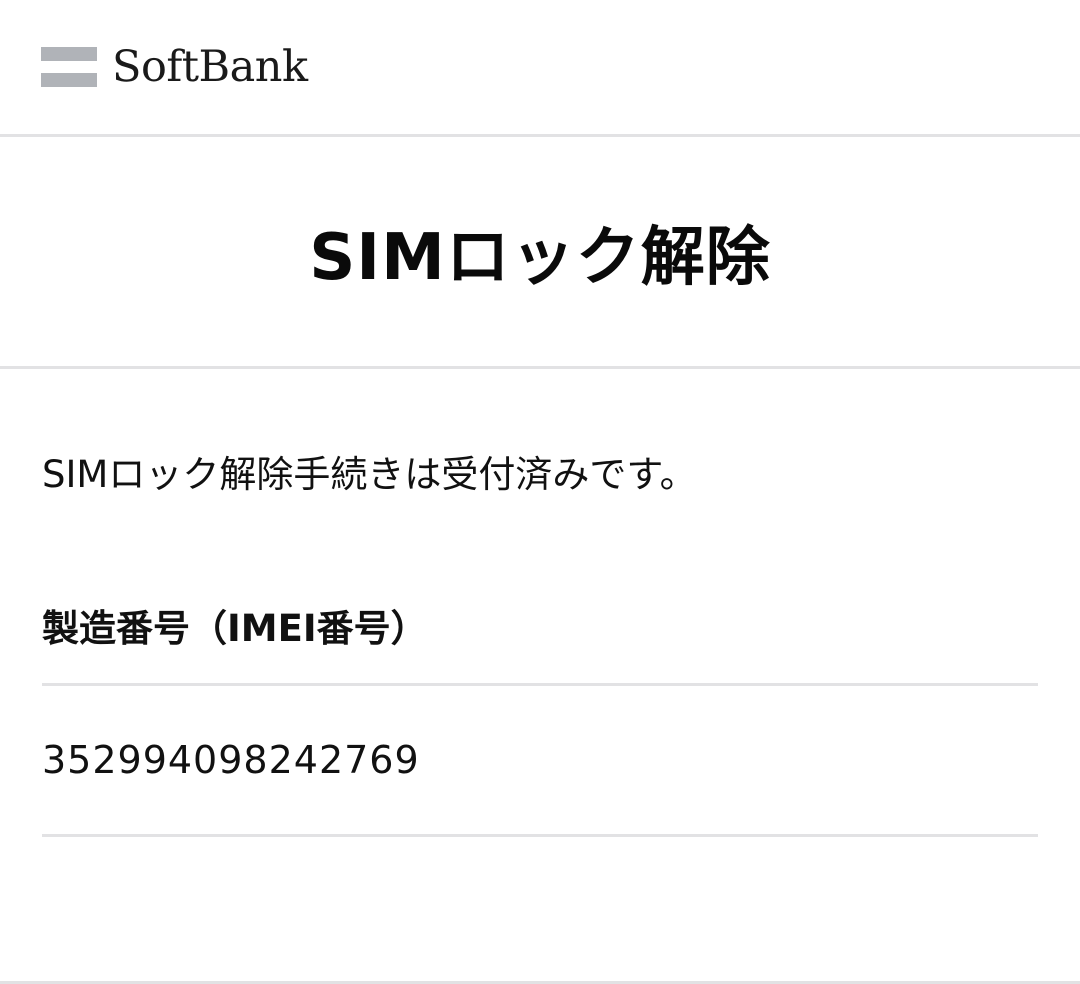 The image size is (1080, 984). What do you see at coordinates (540, 68) in the screenshot?
I see `site-header: SoftBank` at bounding box center [540, 68].